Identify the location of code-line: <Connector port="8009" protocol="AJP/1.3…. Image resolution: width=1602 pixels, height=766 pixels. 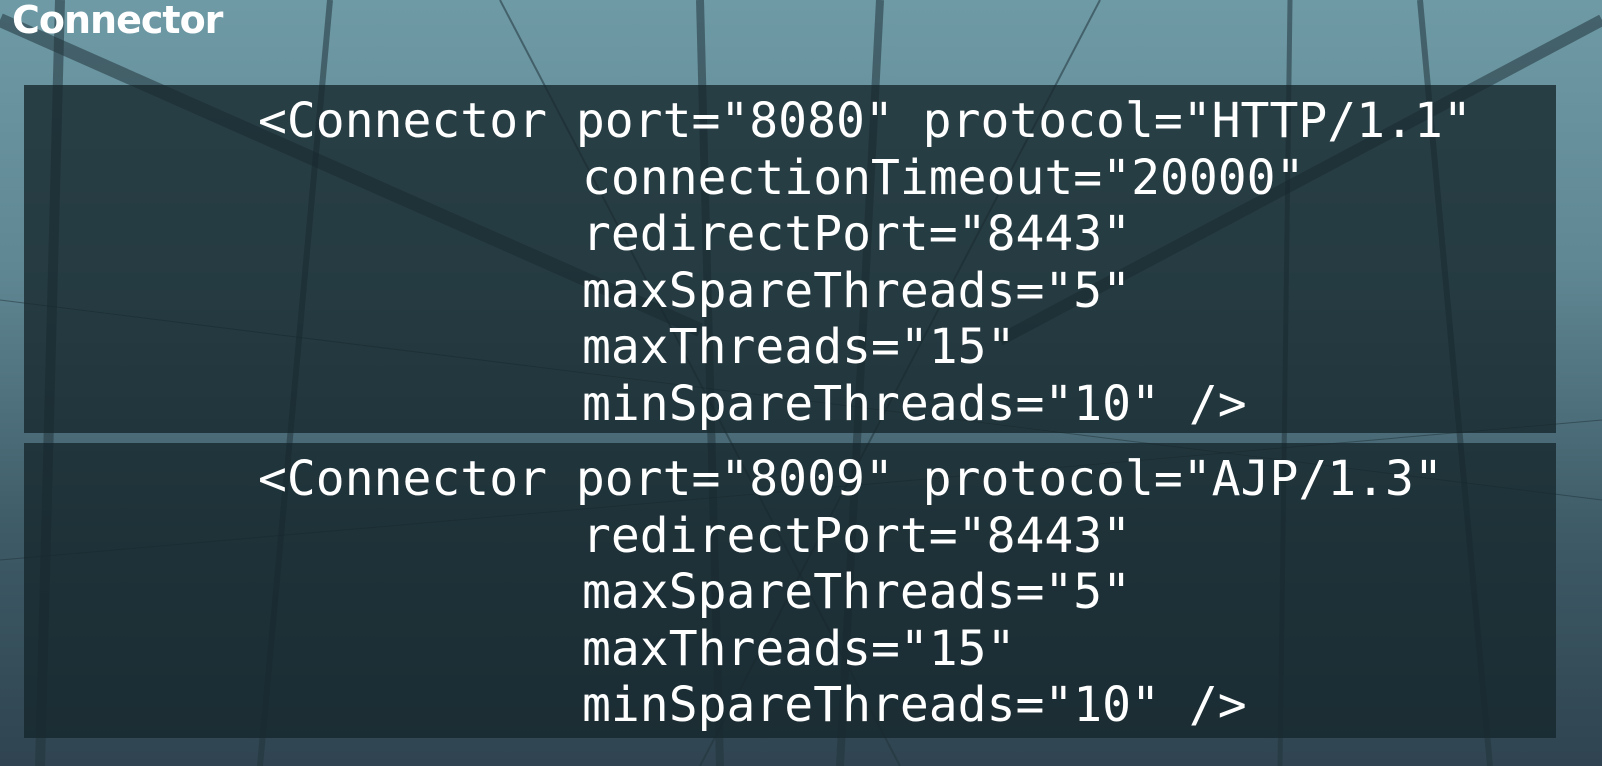
(850, 479).